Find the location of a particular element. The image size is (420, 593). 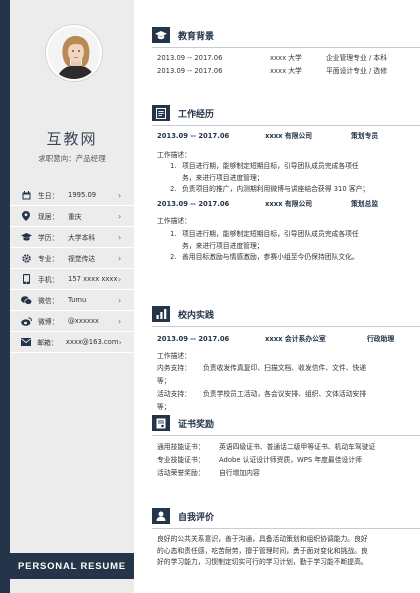

info-row-residence: 现居： 重庆 › is located at coordinates (72, 216).